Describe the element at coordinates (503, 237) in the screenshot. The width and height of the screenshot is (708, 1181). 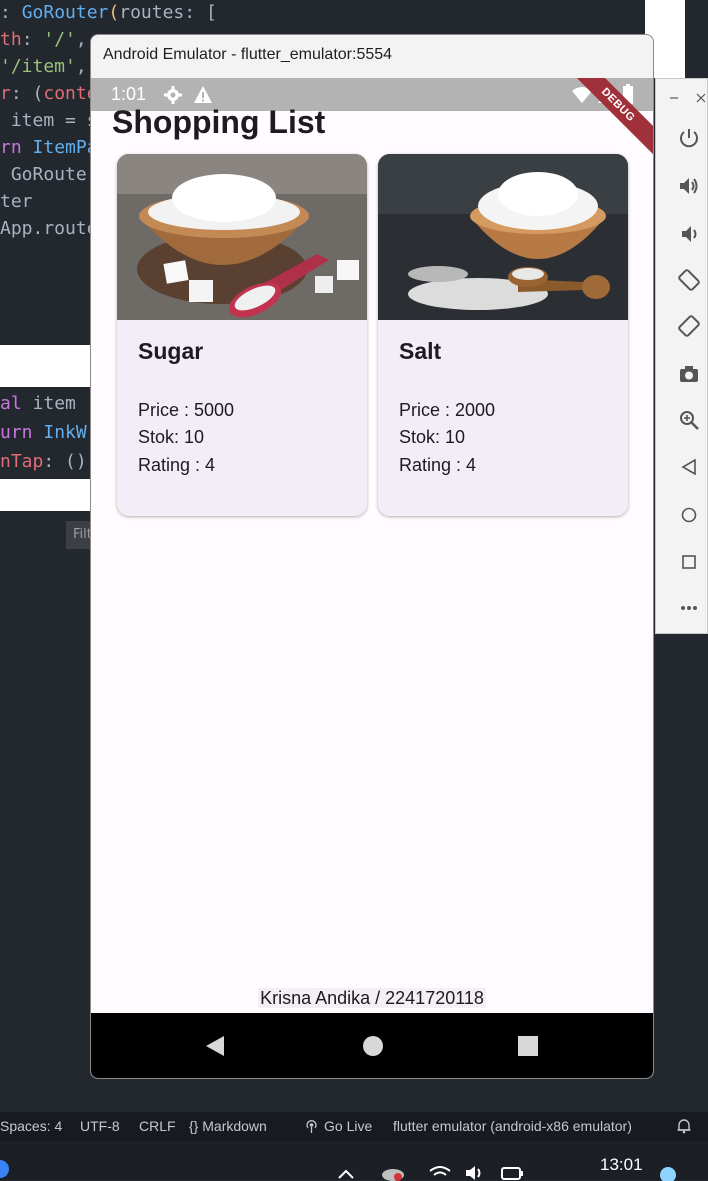
I see `salt-image` at that location.